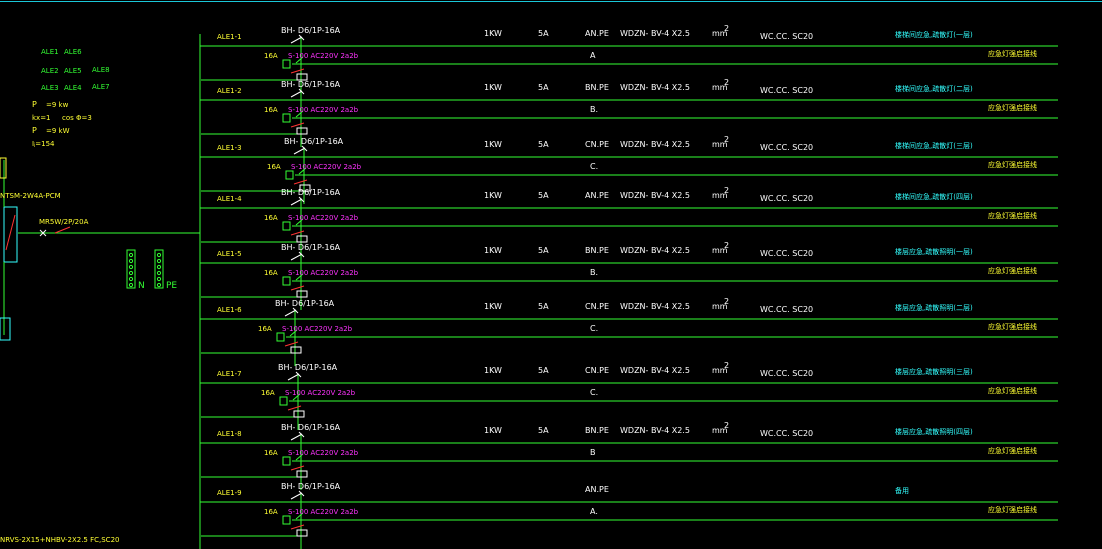 The image size is (1102, 549). What do you see at coordinates (934, 197) in the screenshot?
I see `load-description: 楼梯间应急,疏散灯(四层)` at bounding box center [934, 197].